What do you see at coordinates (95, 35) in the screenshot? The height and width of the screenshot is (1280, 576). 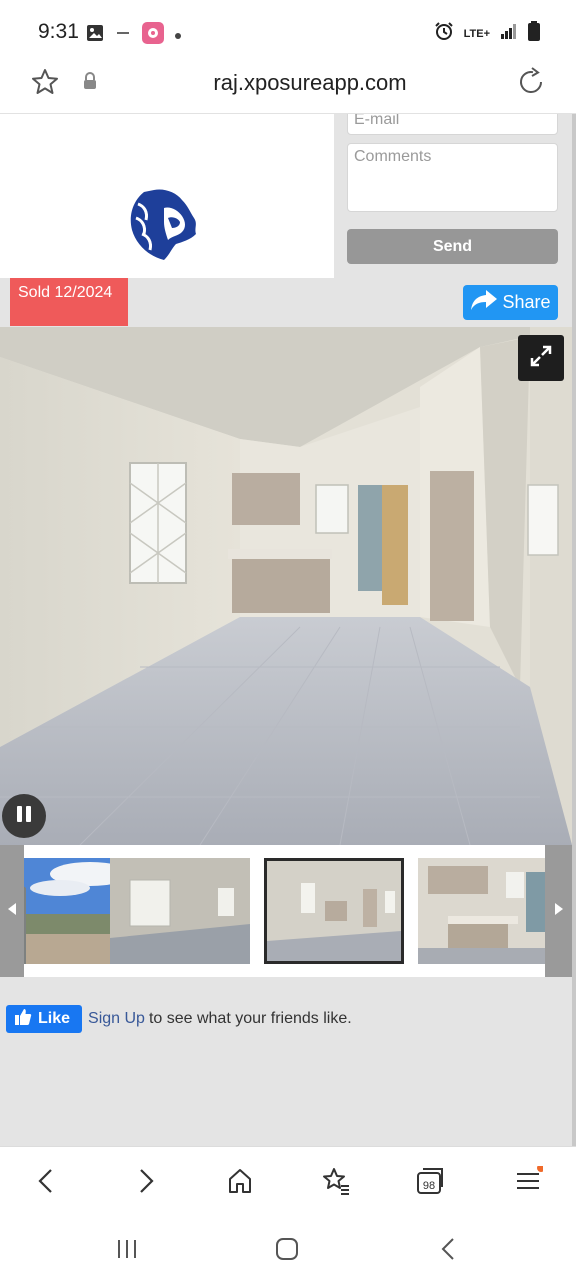 I see `image-icon` at bounding box center [95, 35].